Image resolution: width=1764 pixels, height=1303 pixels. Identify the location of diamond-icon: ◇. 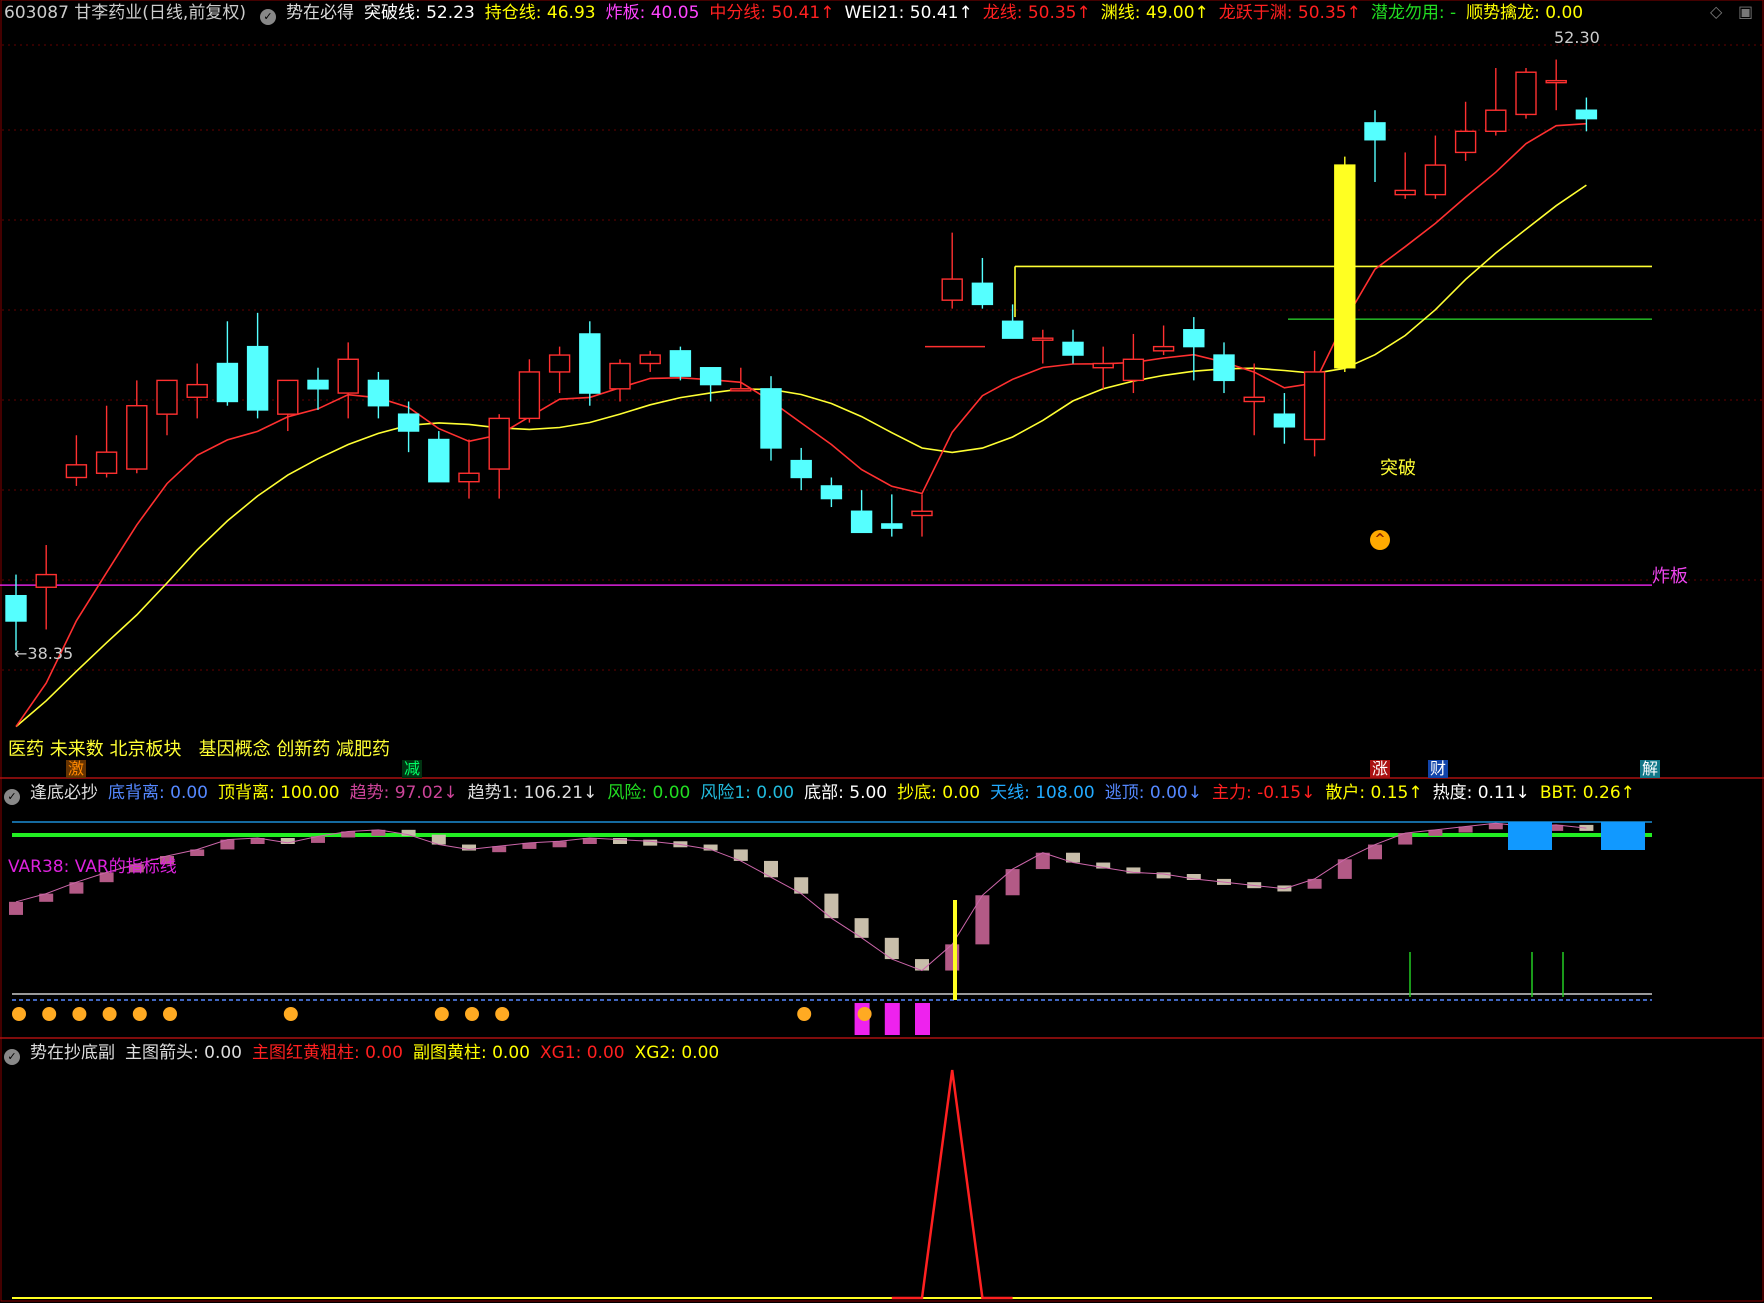
(1716, 11).